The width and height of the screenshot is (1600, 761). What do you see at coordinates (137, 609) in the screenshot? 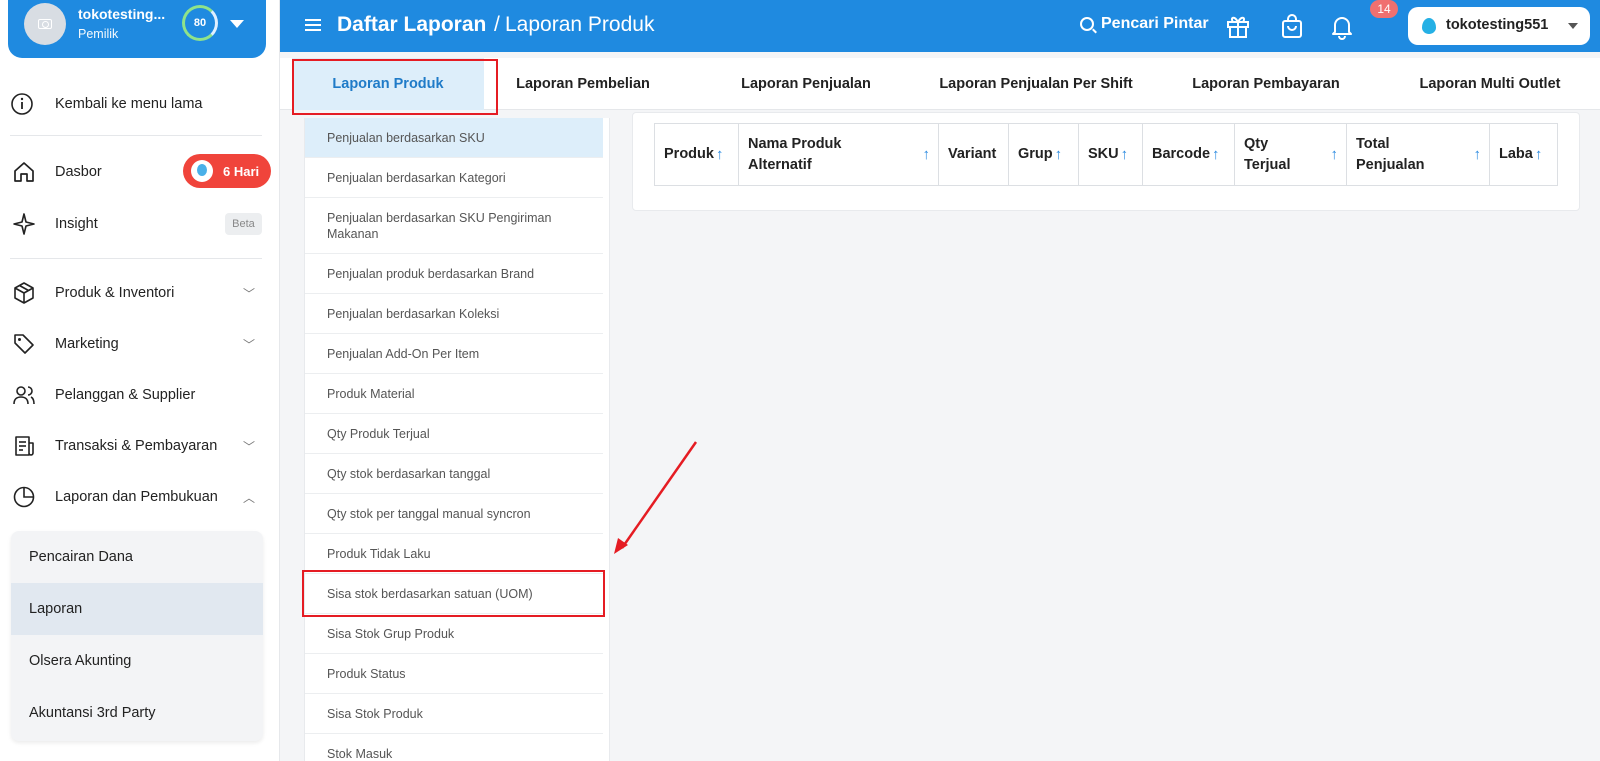
I see `submenu-item-laporan: Laporan` at bounding box center [137, 609].